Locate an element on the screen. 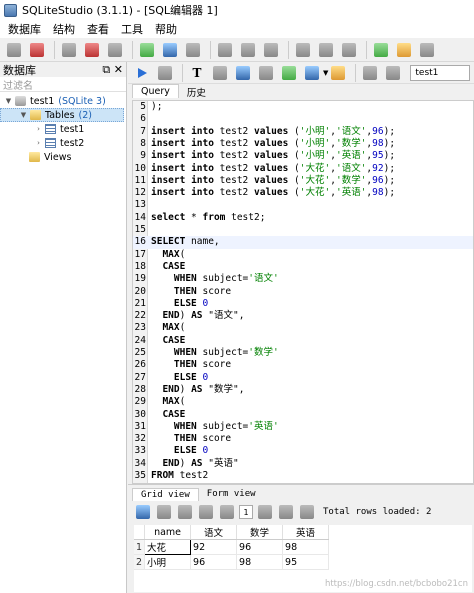  disconnect-button is located at coordinates (37, 50).